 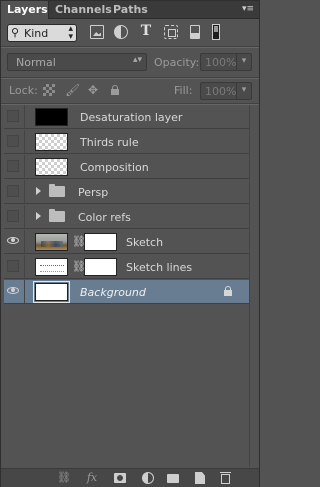 What do you see at coordinates (15, 32) in the screenshot?
I see `search-icon: ⚲` at bounding box center [15, 32].